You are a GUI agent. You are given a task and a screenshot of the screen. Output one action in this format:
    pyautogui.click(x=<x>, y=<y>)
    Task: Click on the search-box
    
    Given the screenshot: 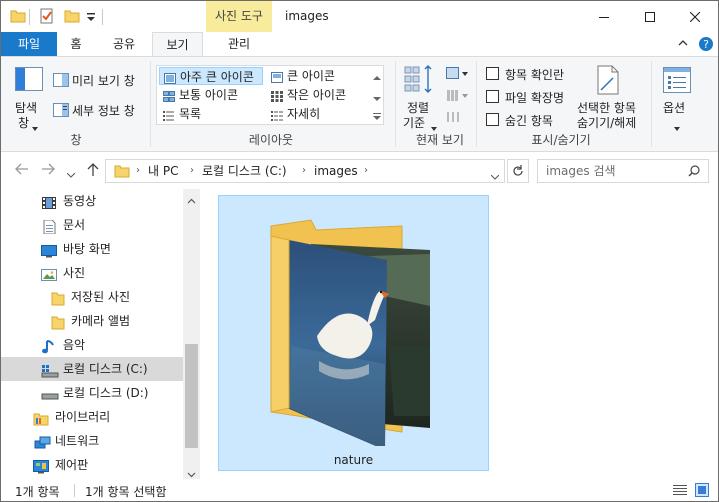 What is the action you would take?
    pyautogui.click(x=623, y=171)
    